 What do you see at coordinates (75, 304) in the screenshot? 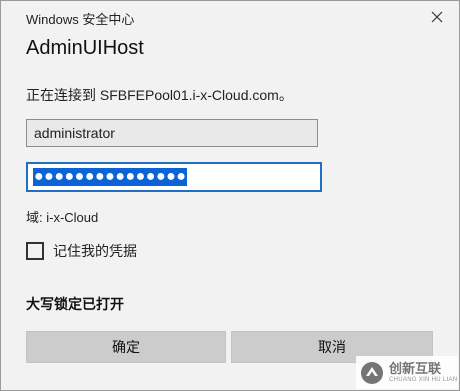
I see `capslock-warning: 大写锁定已打开` at bounding box center [75, 304].